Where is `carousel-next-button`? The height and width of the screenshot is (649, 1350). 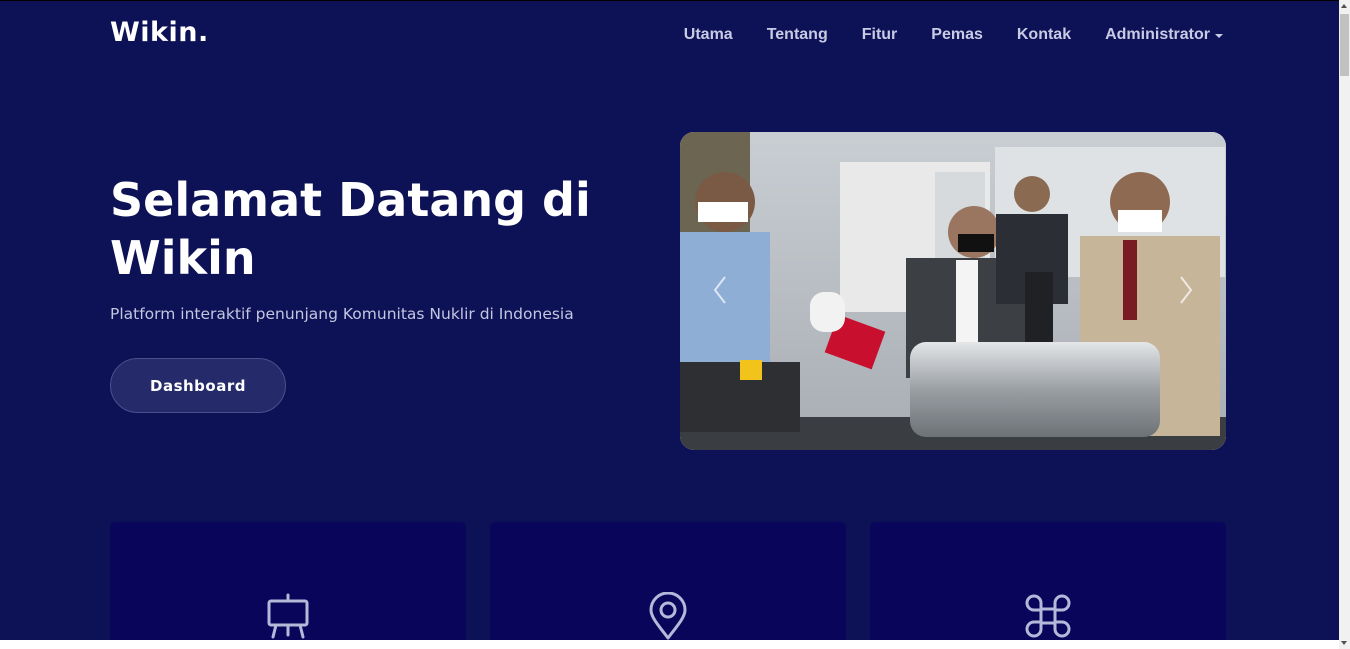
carousel-next-button is located at coordinates (1186, 290).